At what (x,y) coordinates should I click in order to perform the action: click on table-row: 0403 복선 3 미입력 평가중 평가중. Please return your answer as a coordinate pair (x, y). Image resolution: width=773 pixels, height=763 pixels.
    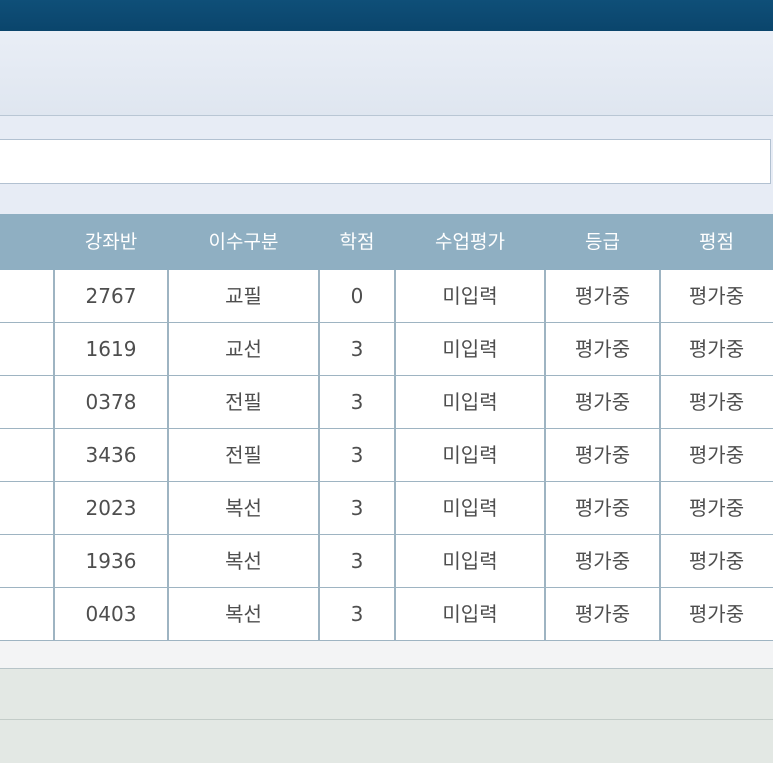
    Looking at the image, I should click on (386, 614).